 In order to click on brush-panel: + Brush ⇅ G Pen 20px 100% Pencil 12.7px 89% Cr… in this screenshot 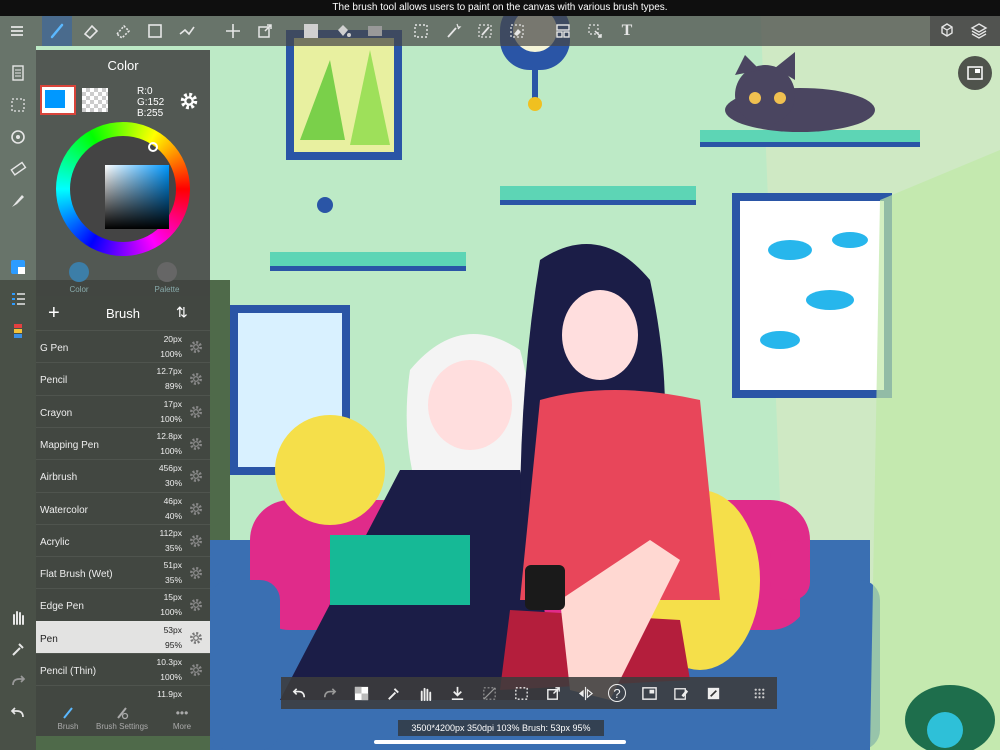, I will do `click(123, 516)`.